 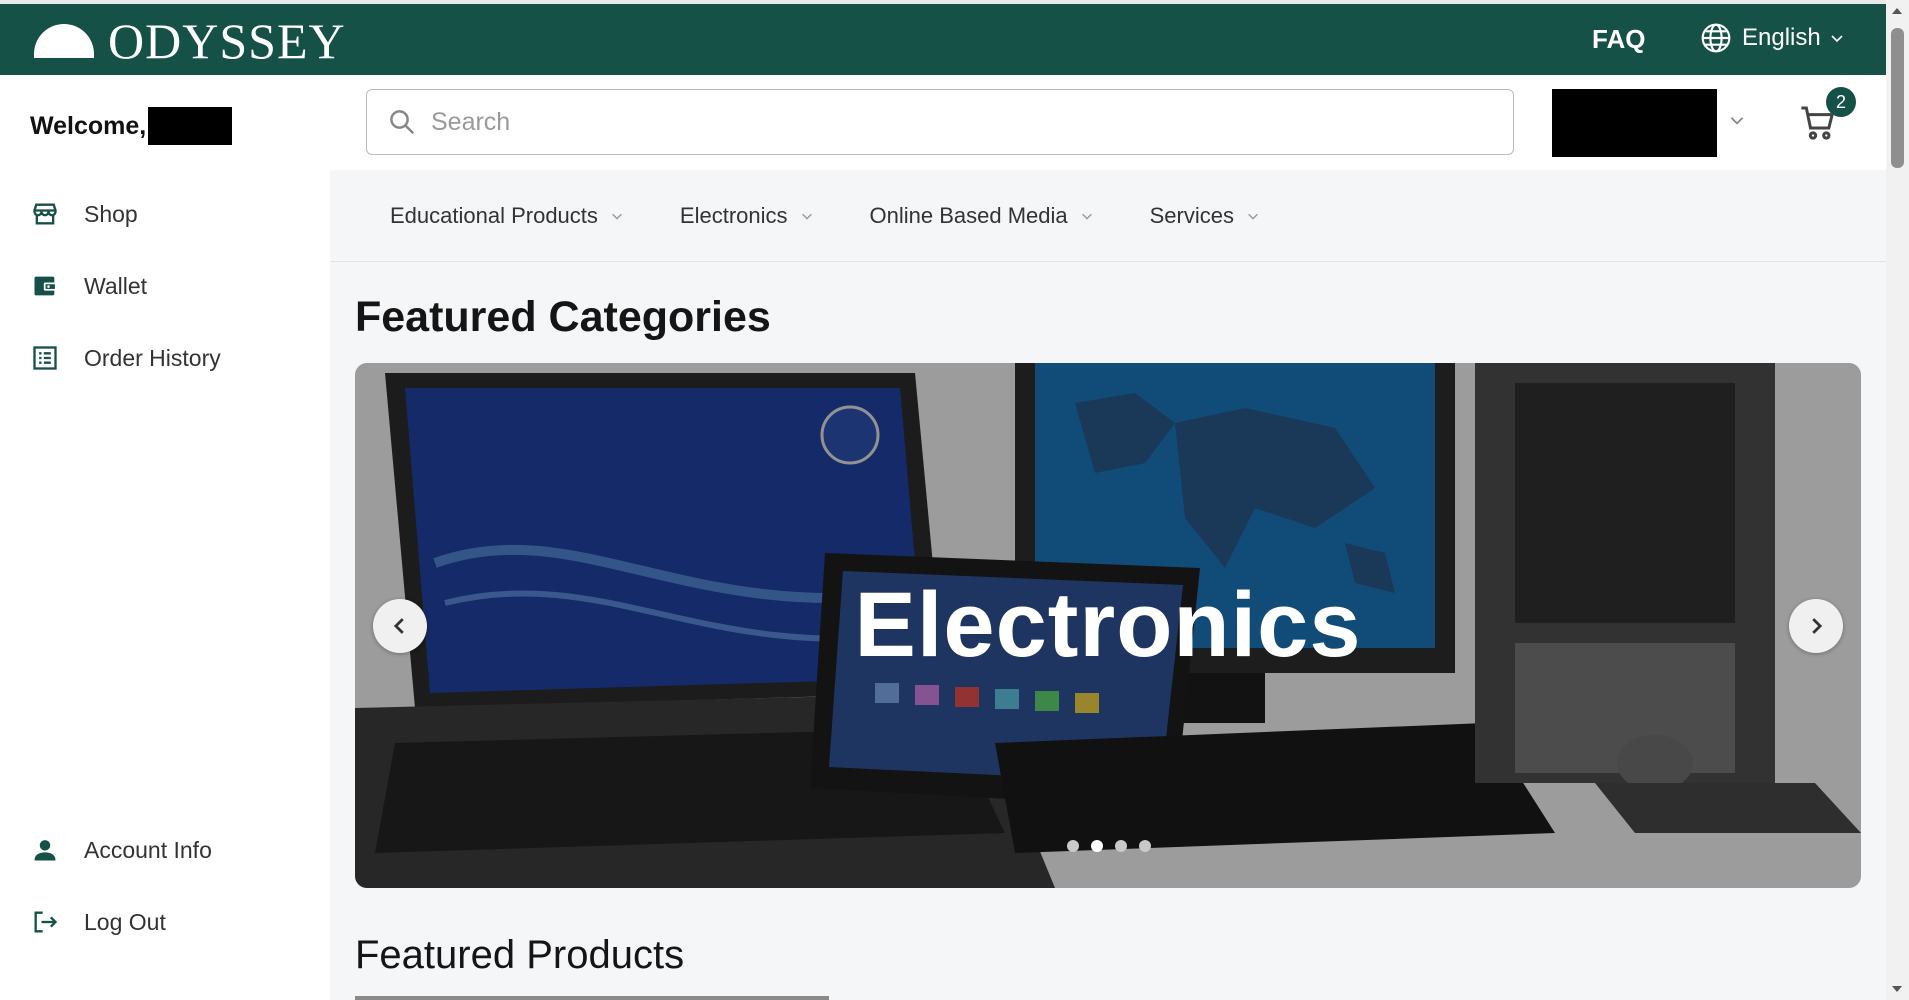 I want to click on chevron-right-icon, so click(x=1817, y=626).